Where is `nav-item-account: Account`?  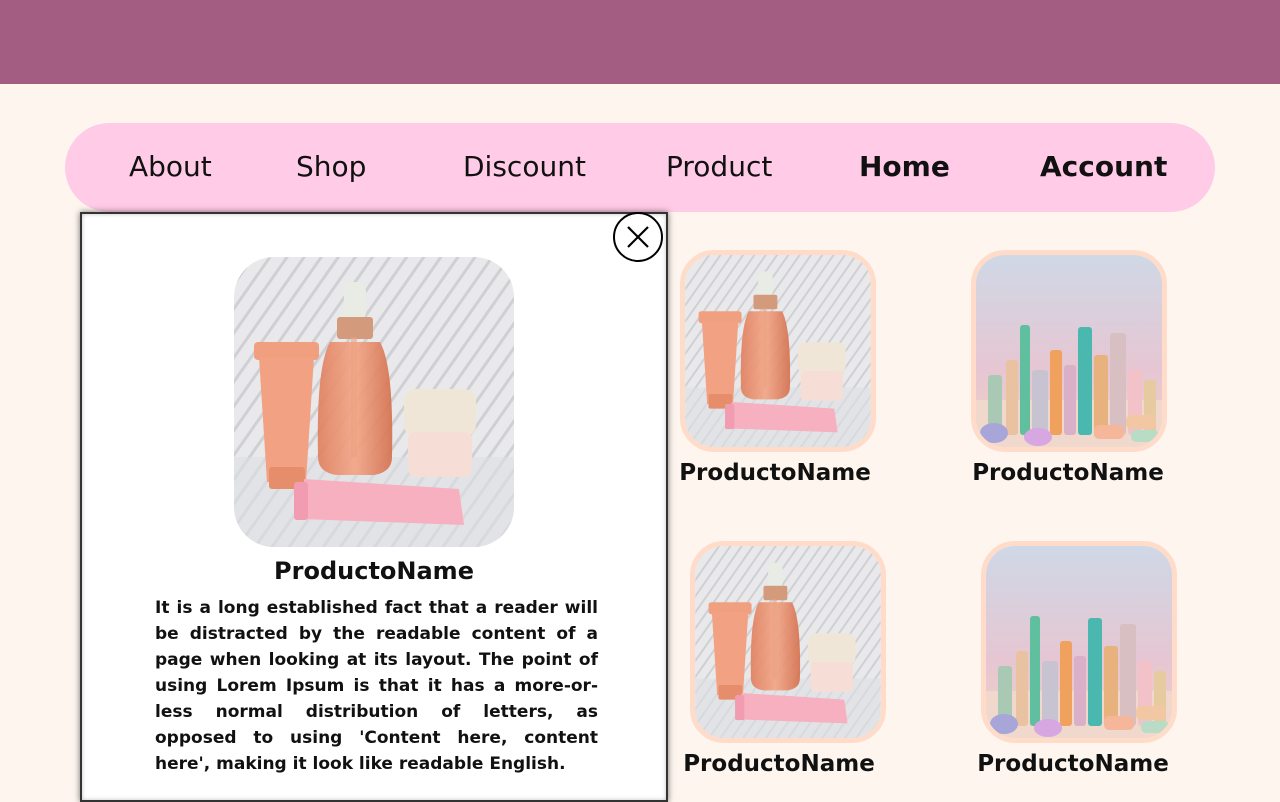
nav-item-account: Account is located at coordinates (1103, 167).